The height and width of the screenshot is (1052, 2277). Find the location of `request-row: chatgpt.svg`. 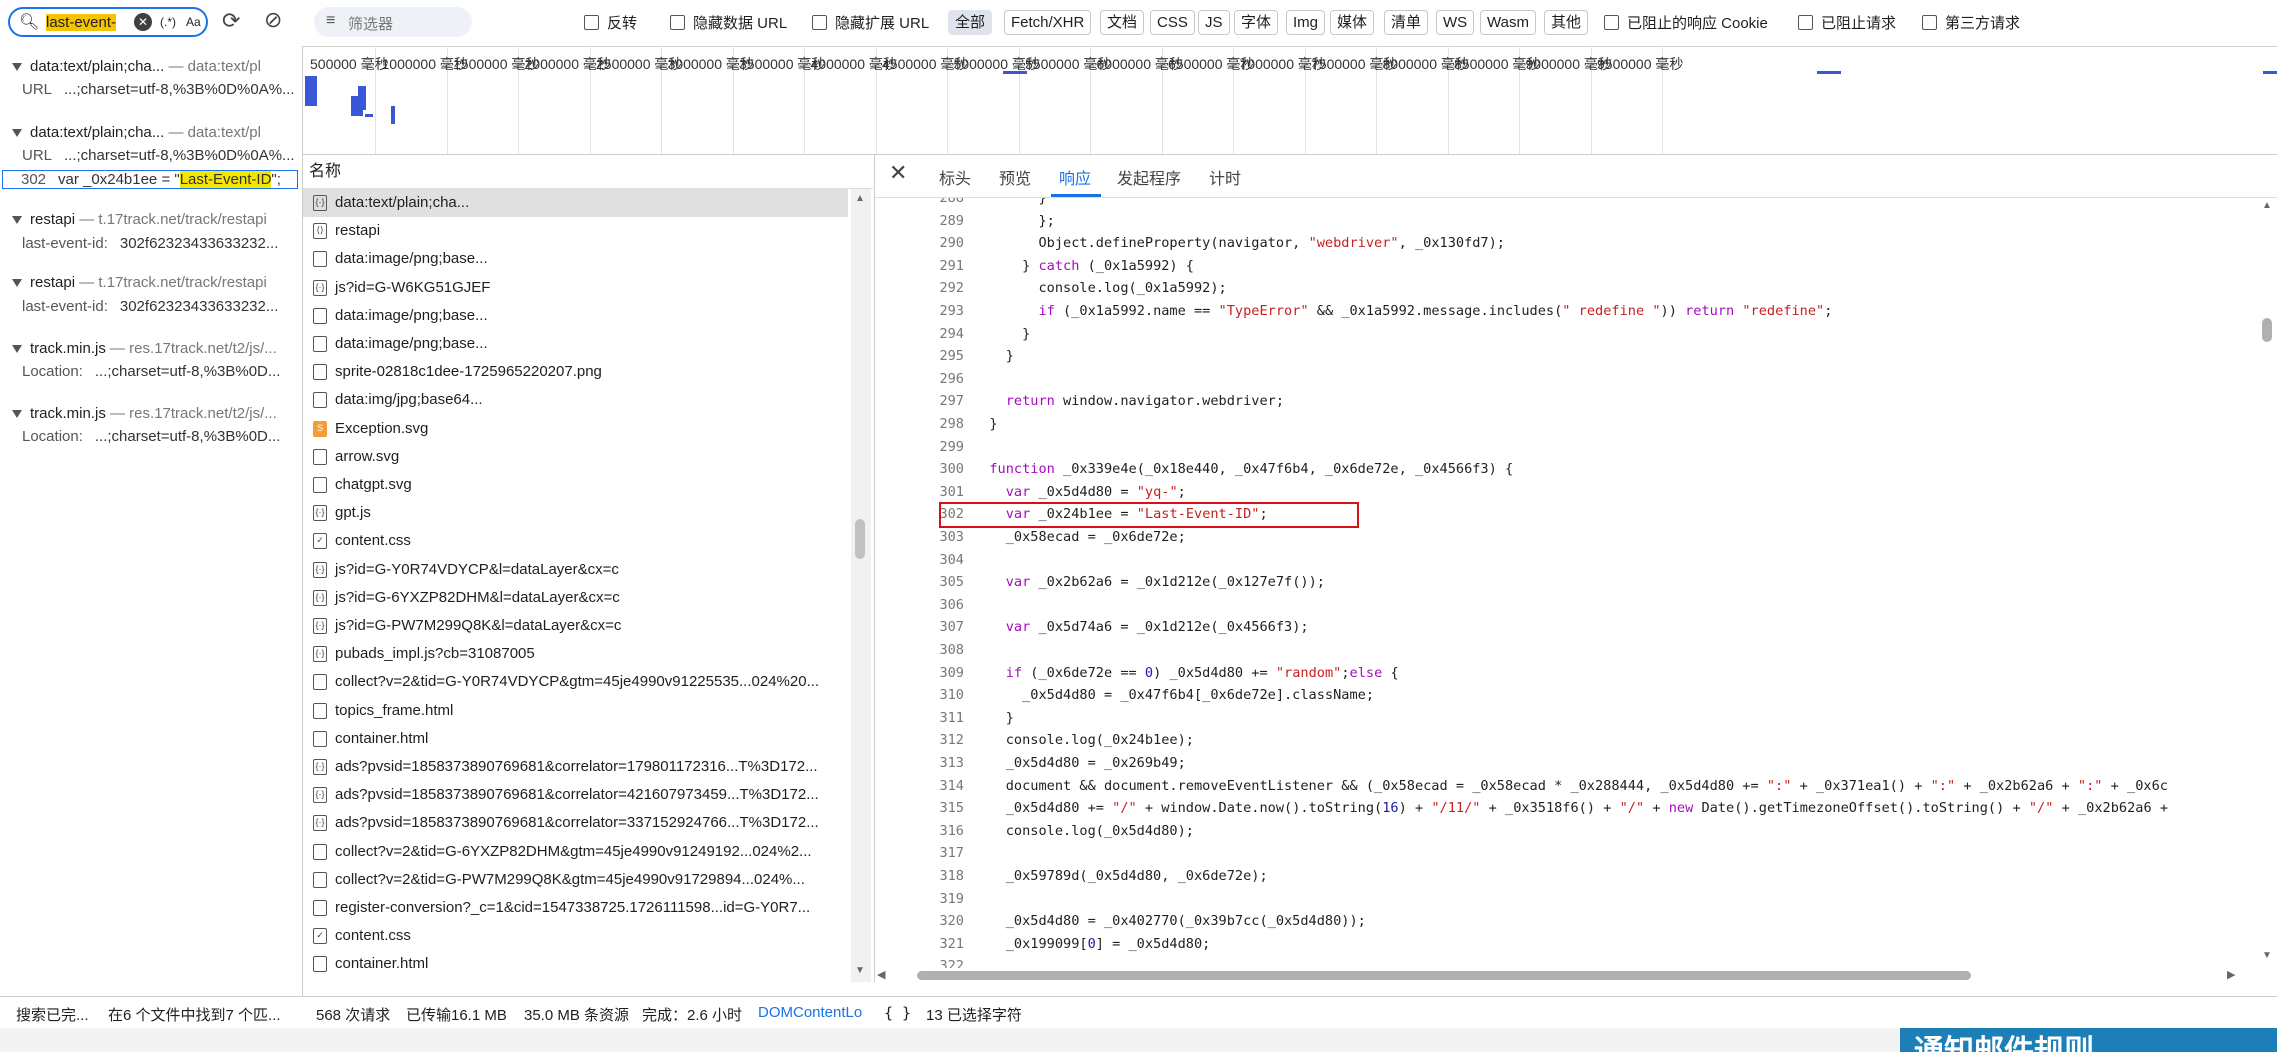

request-row: chatgpt.svg is located at coordinates (575, 485).